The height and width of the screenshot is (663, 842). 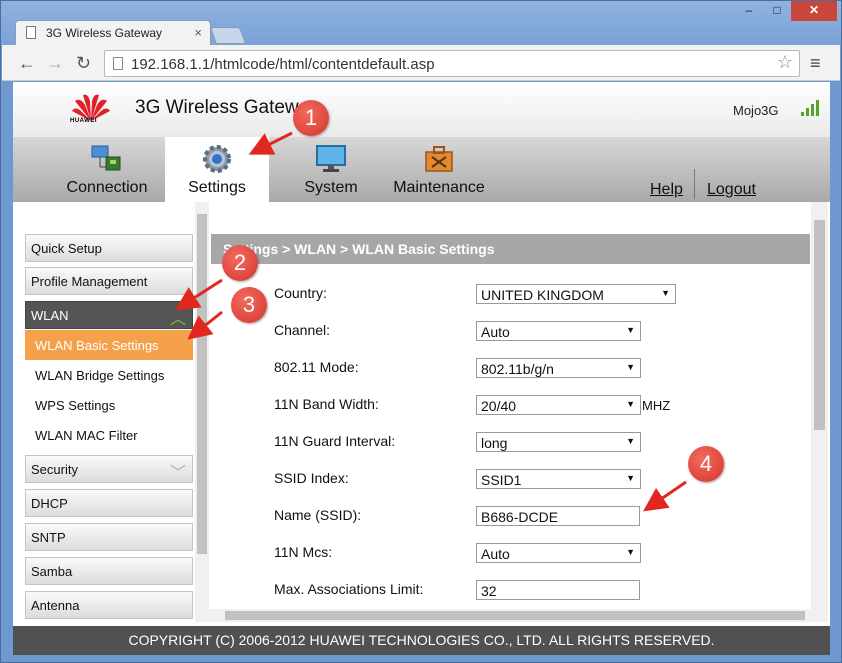 I want to click on ssid-index-select: SSID1 ▼, so click(x=558, y=479).